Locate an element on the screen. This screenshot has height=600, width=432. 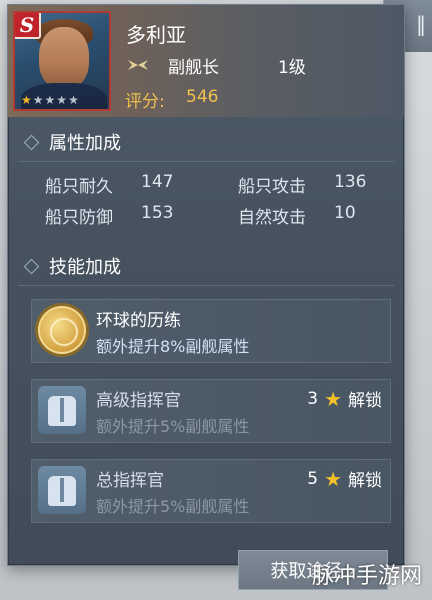
stat-value: 10 is located at coordinates (345, 213).